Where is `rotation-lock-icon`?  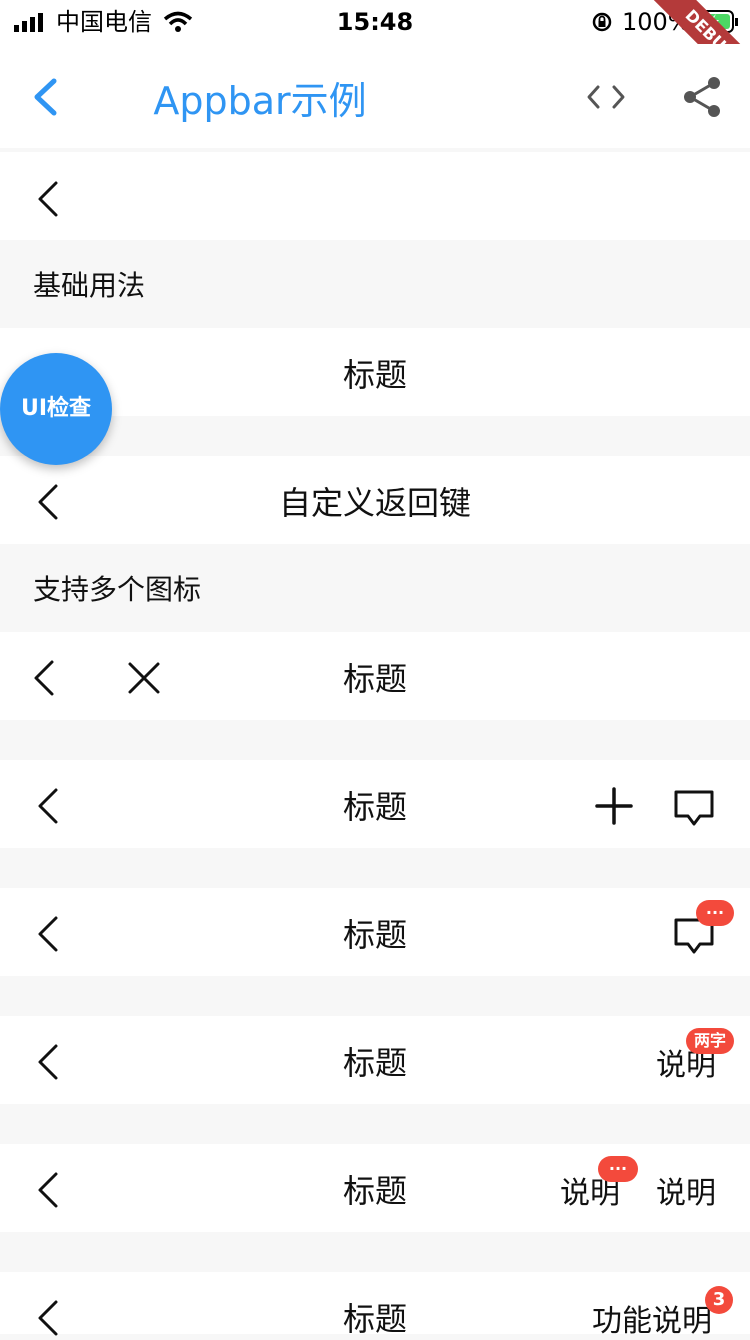
rotation-lock-icon is located at coordinates (602, 22).